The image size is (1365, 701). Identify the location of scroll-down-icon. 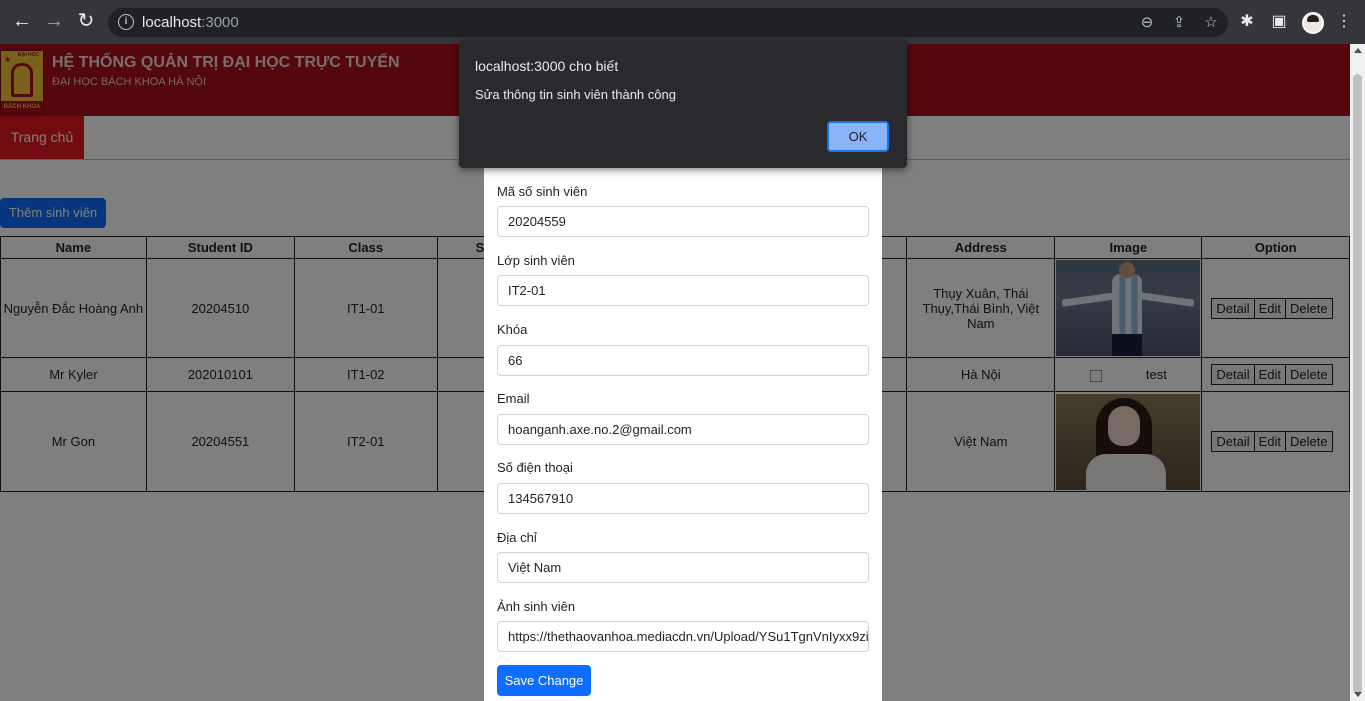
(1358, 694).